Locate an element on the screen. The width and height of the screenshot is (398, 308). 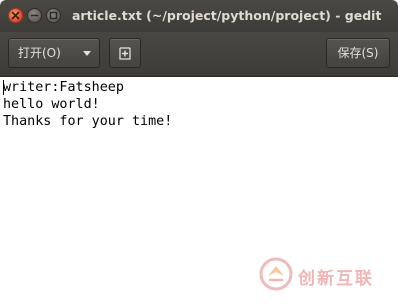
text-line: hello world! is located at coordinates (51, 104).